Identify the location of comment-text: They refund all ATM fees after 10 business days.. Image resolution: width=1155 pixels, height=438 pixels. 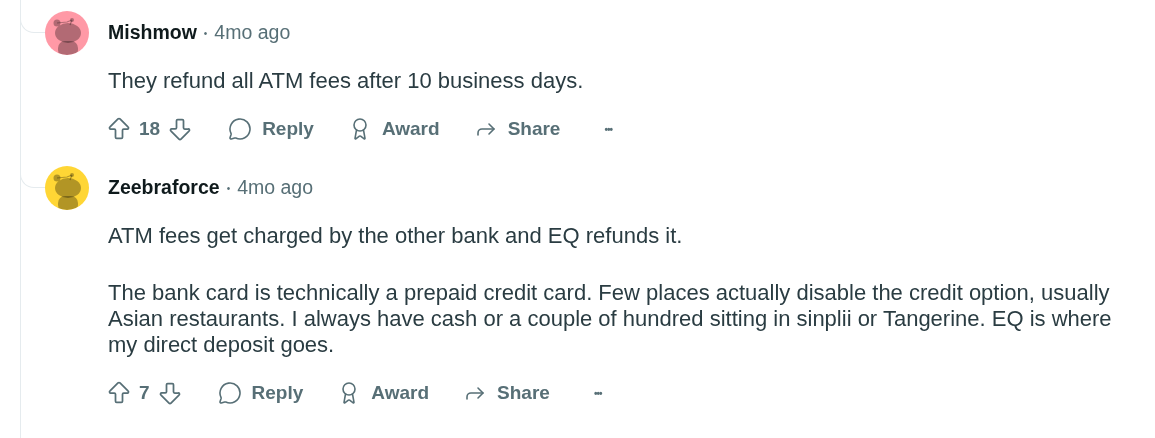
(346, 81).